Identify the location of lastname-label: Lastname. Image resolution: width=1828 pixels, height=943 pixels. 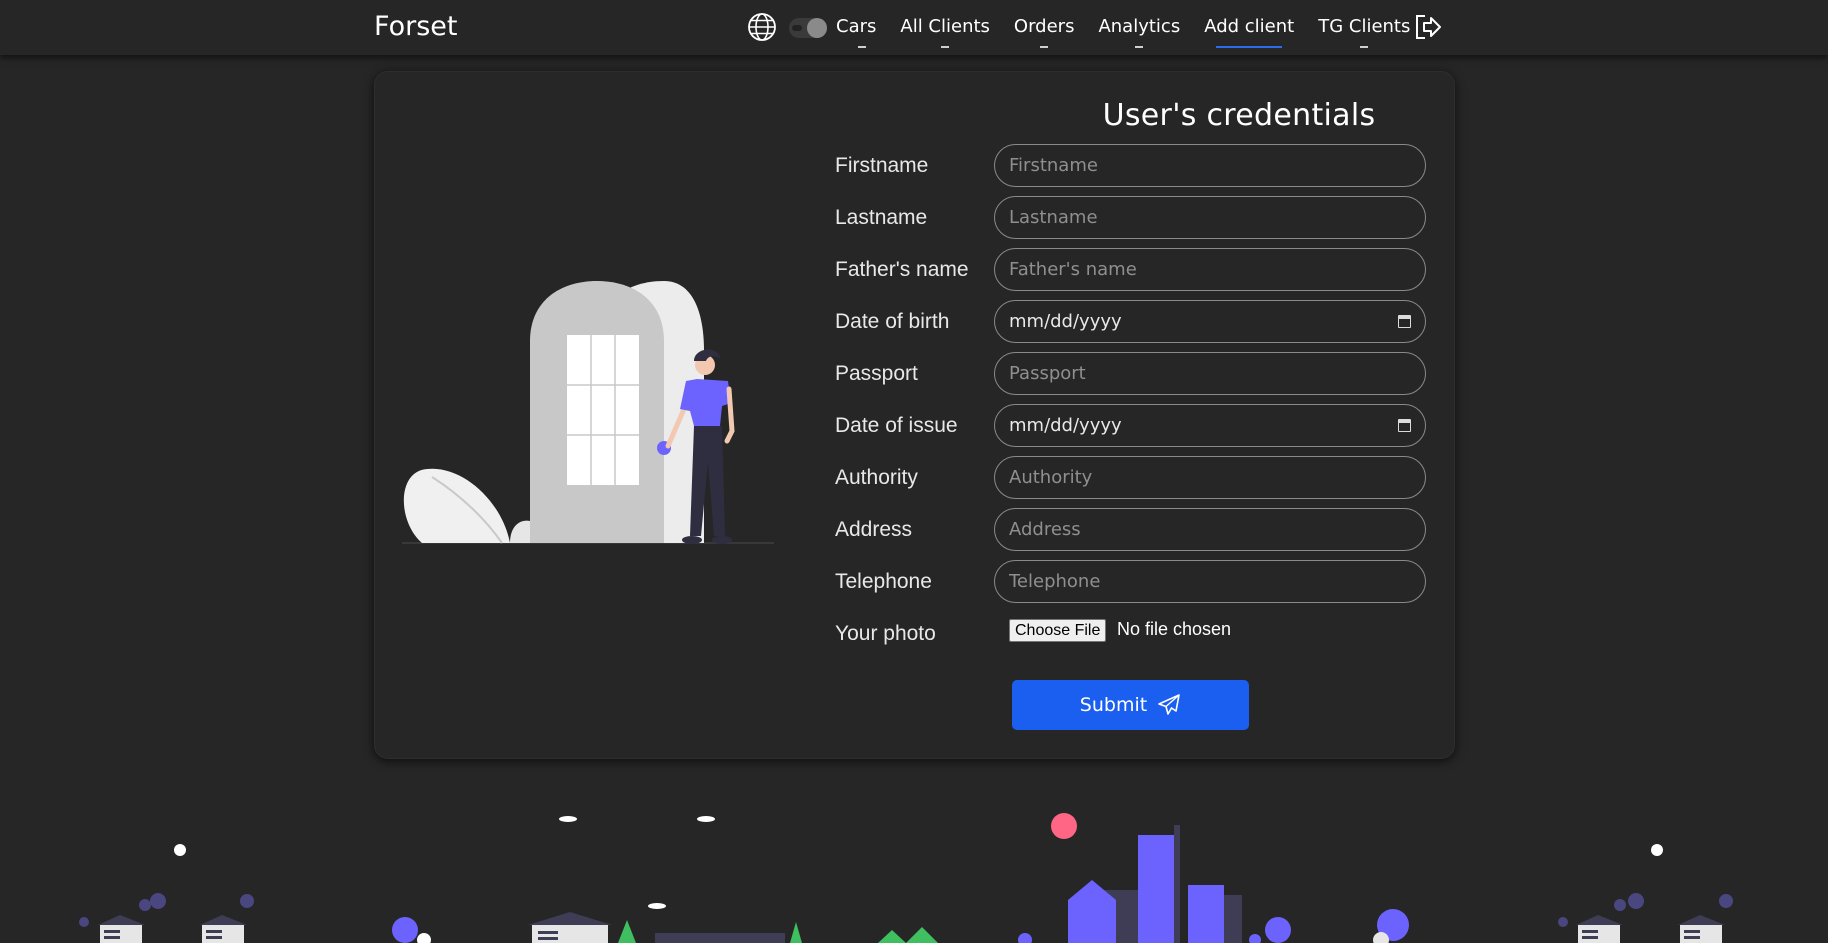
(881, 217).